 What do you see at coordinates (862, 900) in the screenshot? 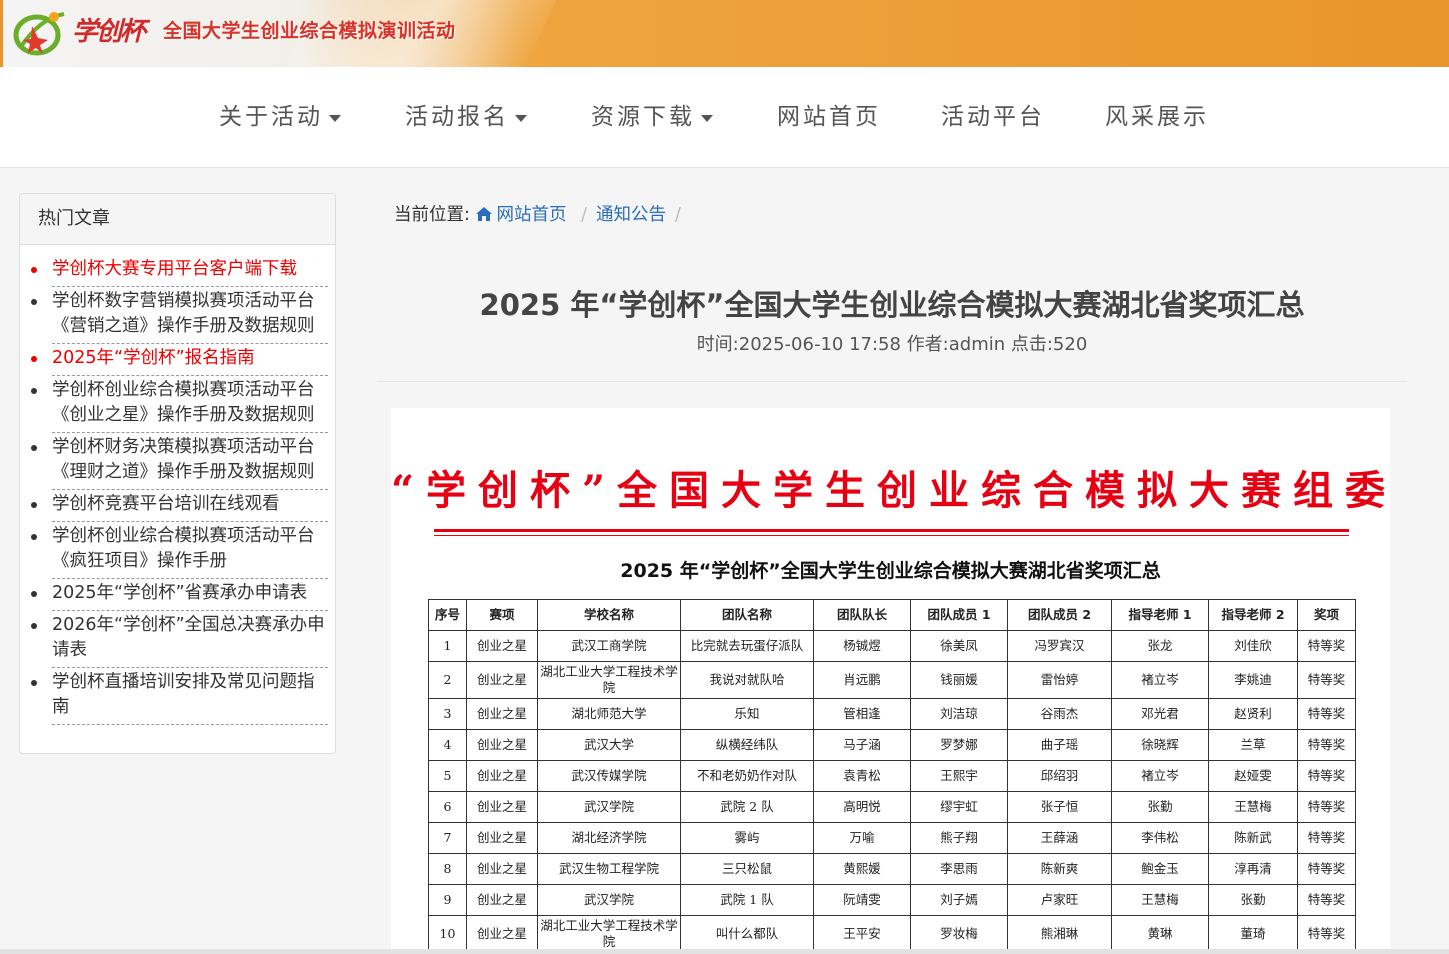
I see `table-cell: 阮靖雯` at bounding box center [862, 900].